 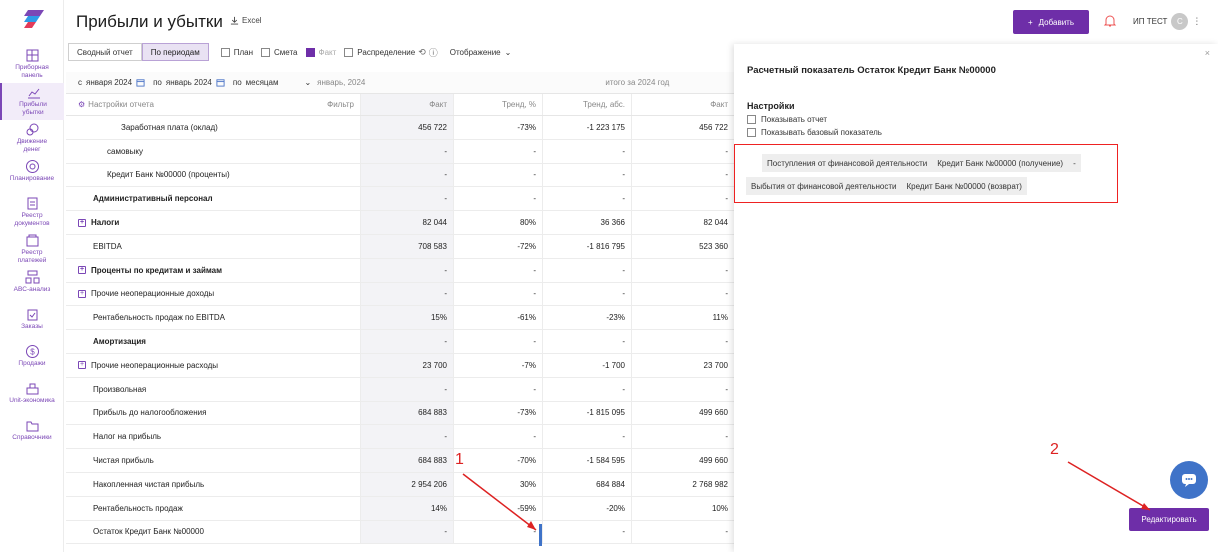 What do you see at coordinates (1169, 519) in the screenshot?
I see `edit-button: Редактировать` at bounding box center [1169, 519].